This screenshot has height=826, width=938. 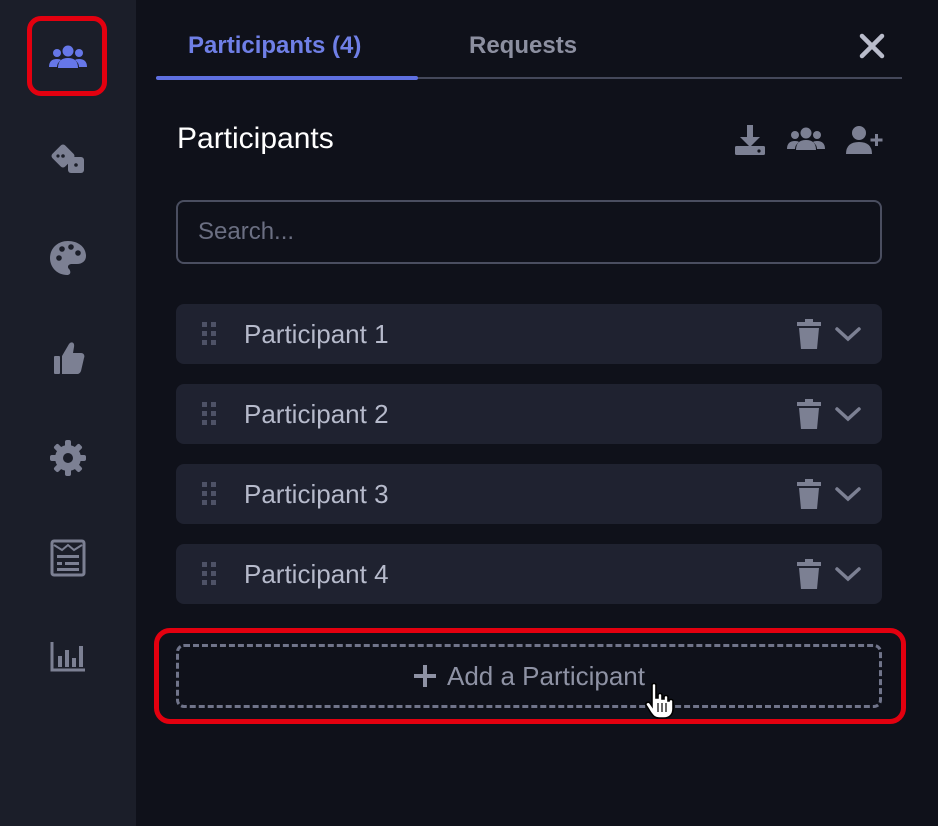 I want to click on add-user-button, so click(x=864, y=140).